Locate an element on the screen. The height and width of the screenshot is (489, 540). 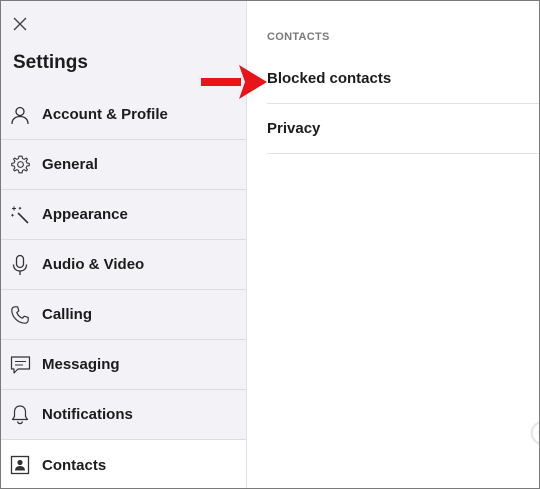
sidebar-item-label: Notifications is located at coordinates (87, 414).